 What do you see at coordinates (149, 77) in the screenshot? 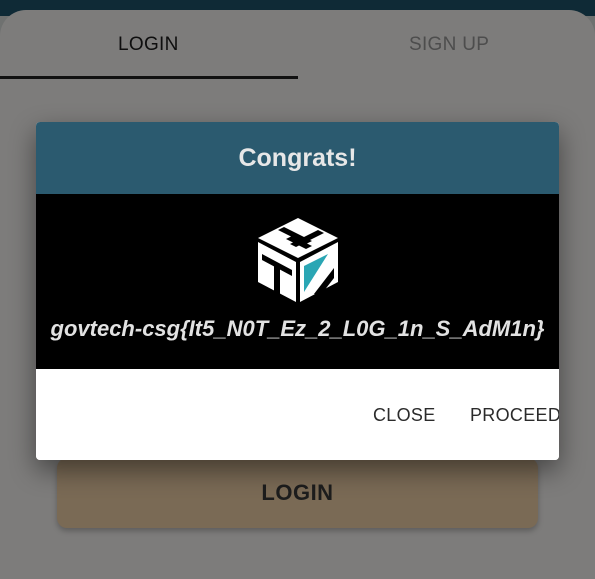
I see `active-tab-indicator` at bounding box center [149, 77].